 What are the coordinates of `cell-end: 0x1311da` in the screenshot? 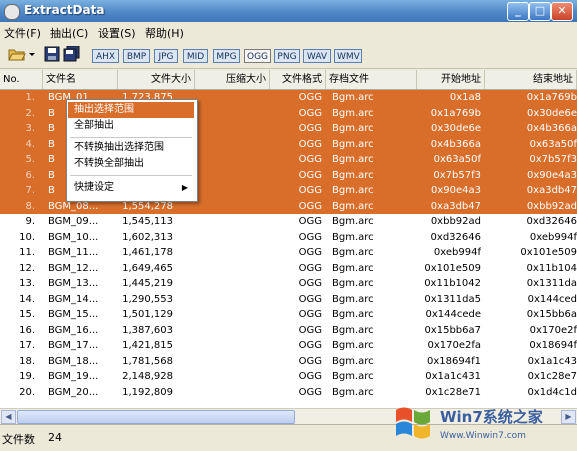 It's located at (551, 283).